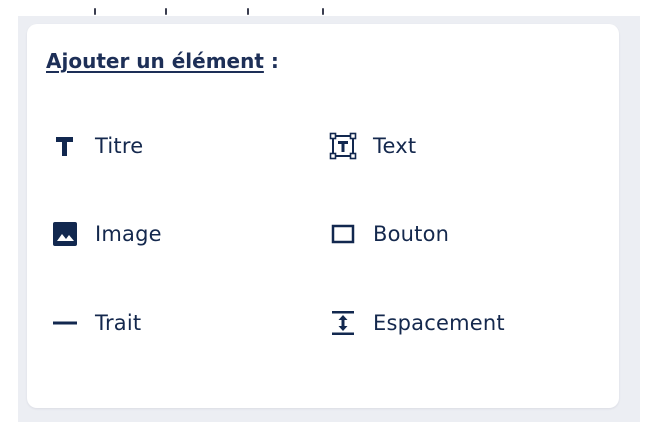  What do you see at coordinates (128, 234) in the screenshot?
I see `add-image-label: Image` at bounding box center [128, 234].